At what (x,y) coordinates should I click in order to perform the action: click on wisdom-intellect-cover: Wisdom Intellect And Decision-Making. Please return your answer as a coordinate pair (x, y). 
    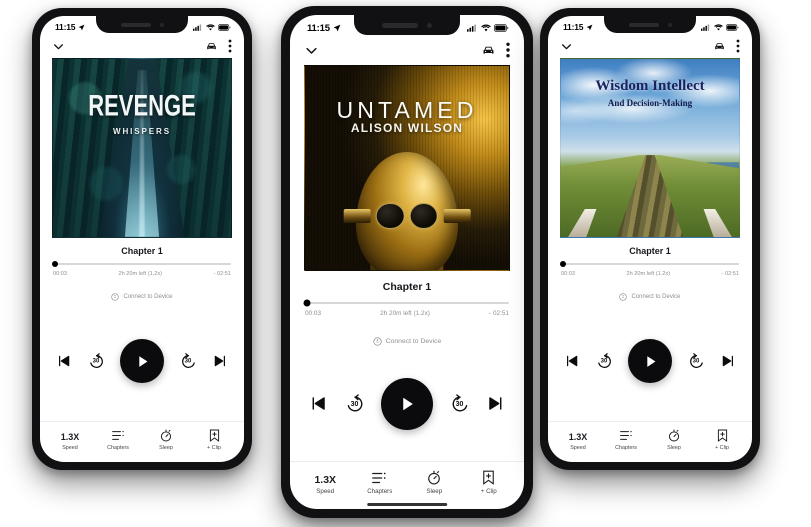
    Looking at the image, I should click on (650, 148).